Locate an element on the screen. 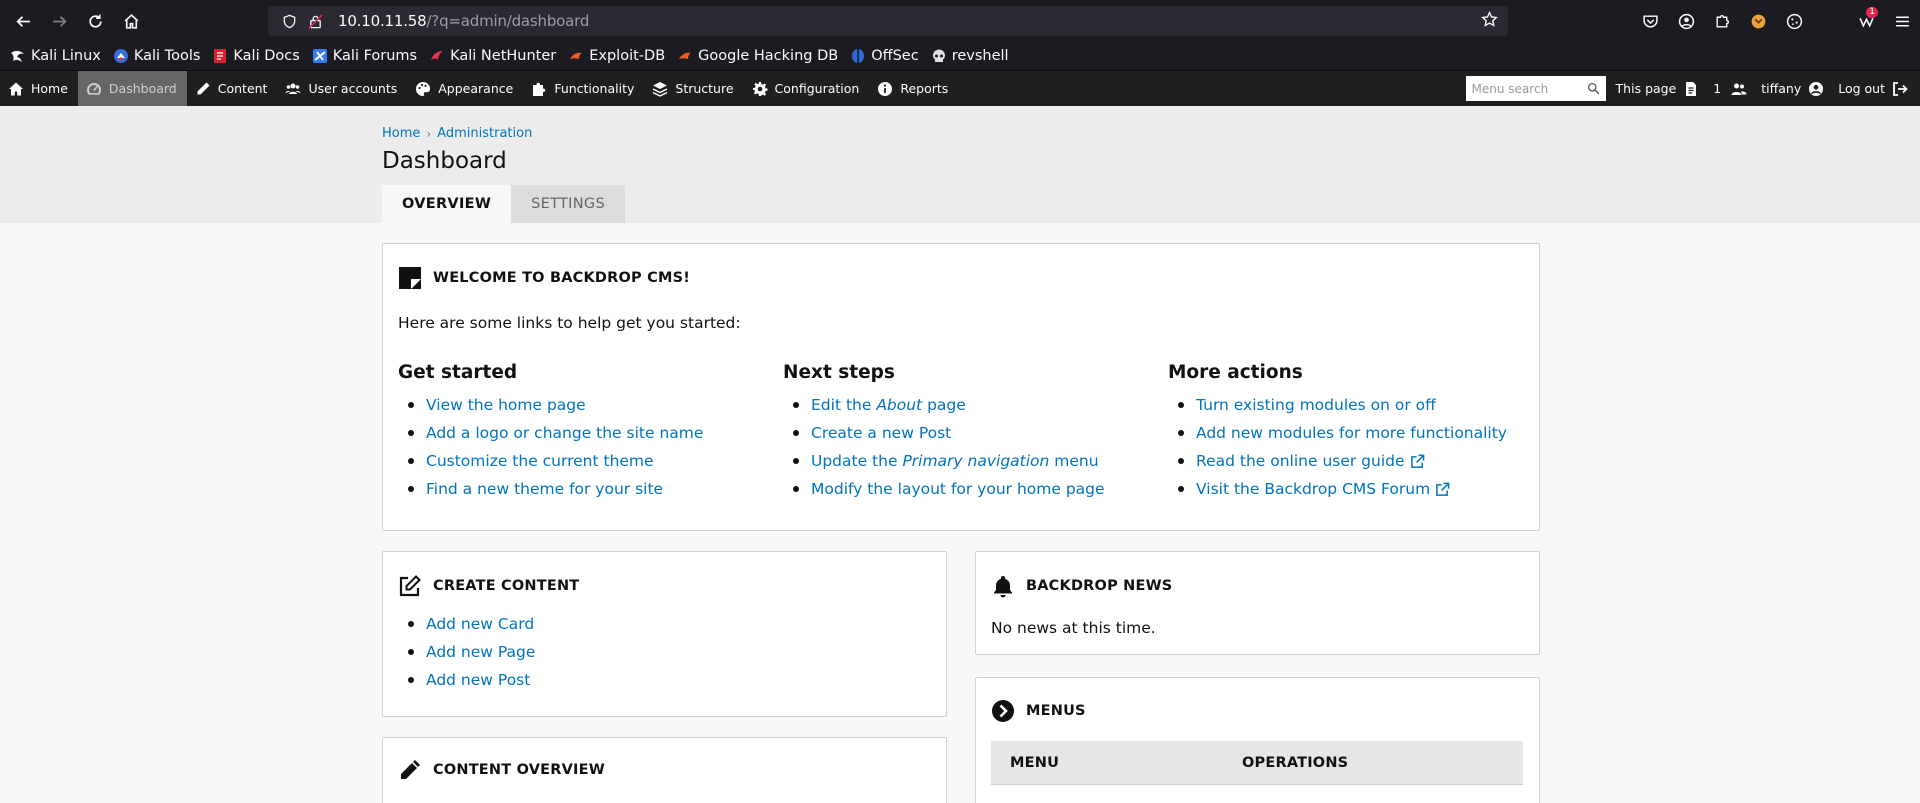 Image resolution: width=1920 pixels, height=803 pixels. wappalyzer-button: 1 is located at coordinates (1866, 21).